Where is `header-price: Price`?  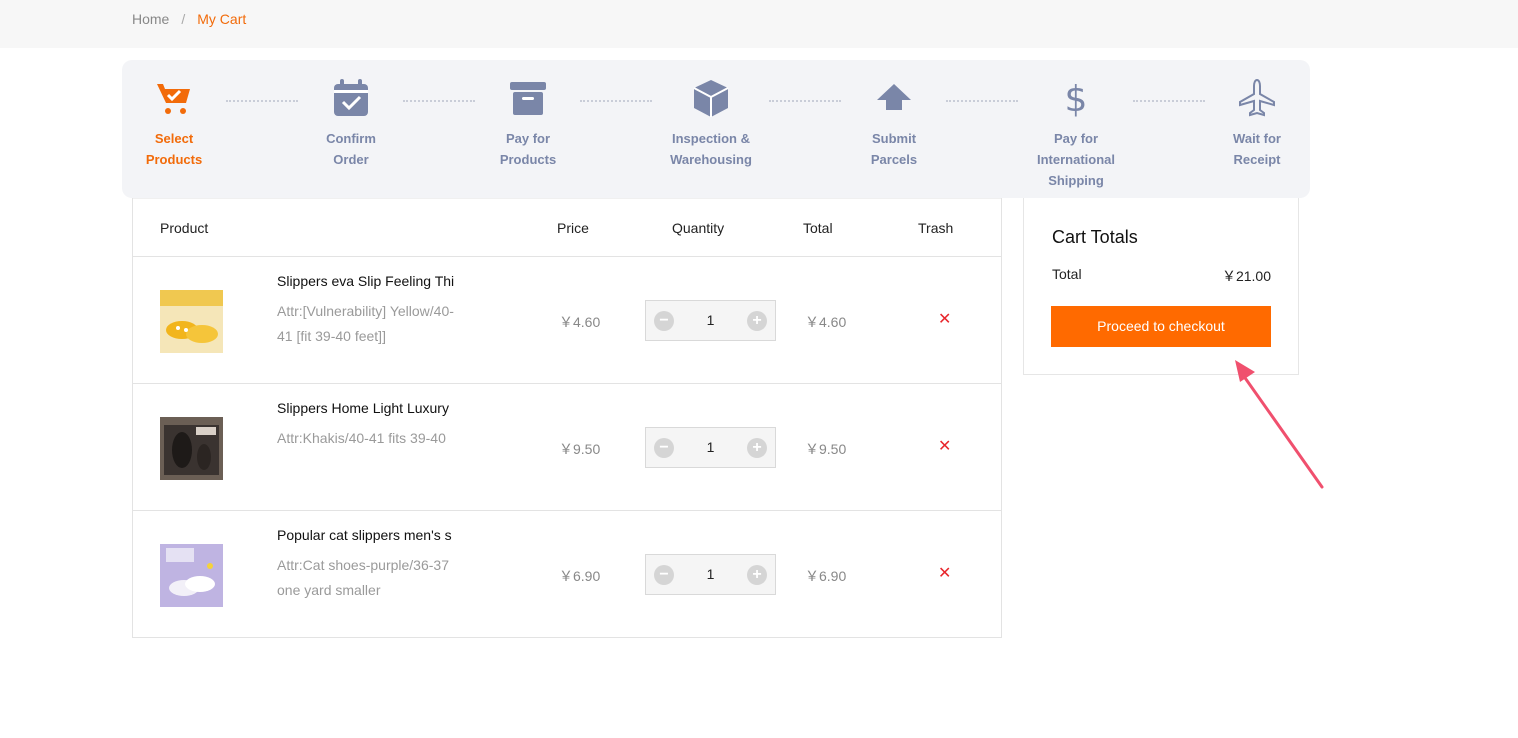 header-price: Price is located at coordinates (573, 228).